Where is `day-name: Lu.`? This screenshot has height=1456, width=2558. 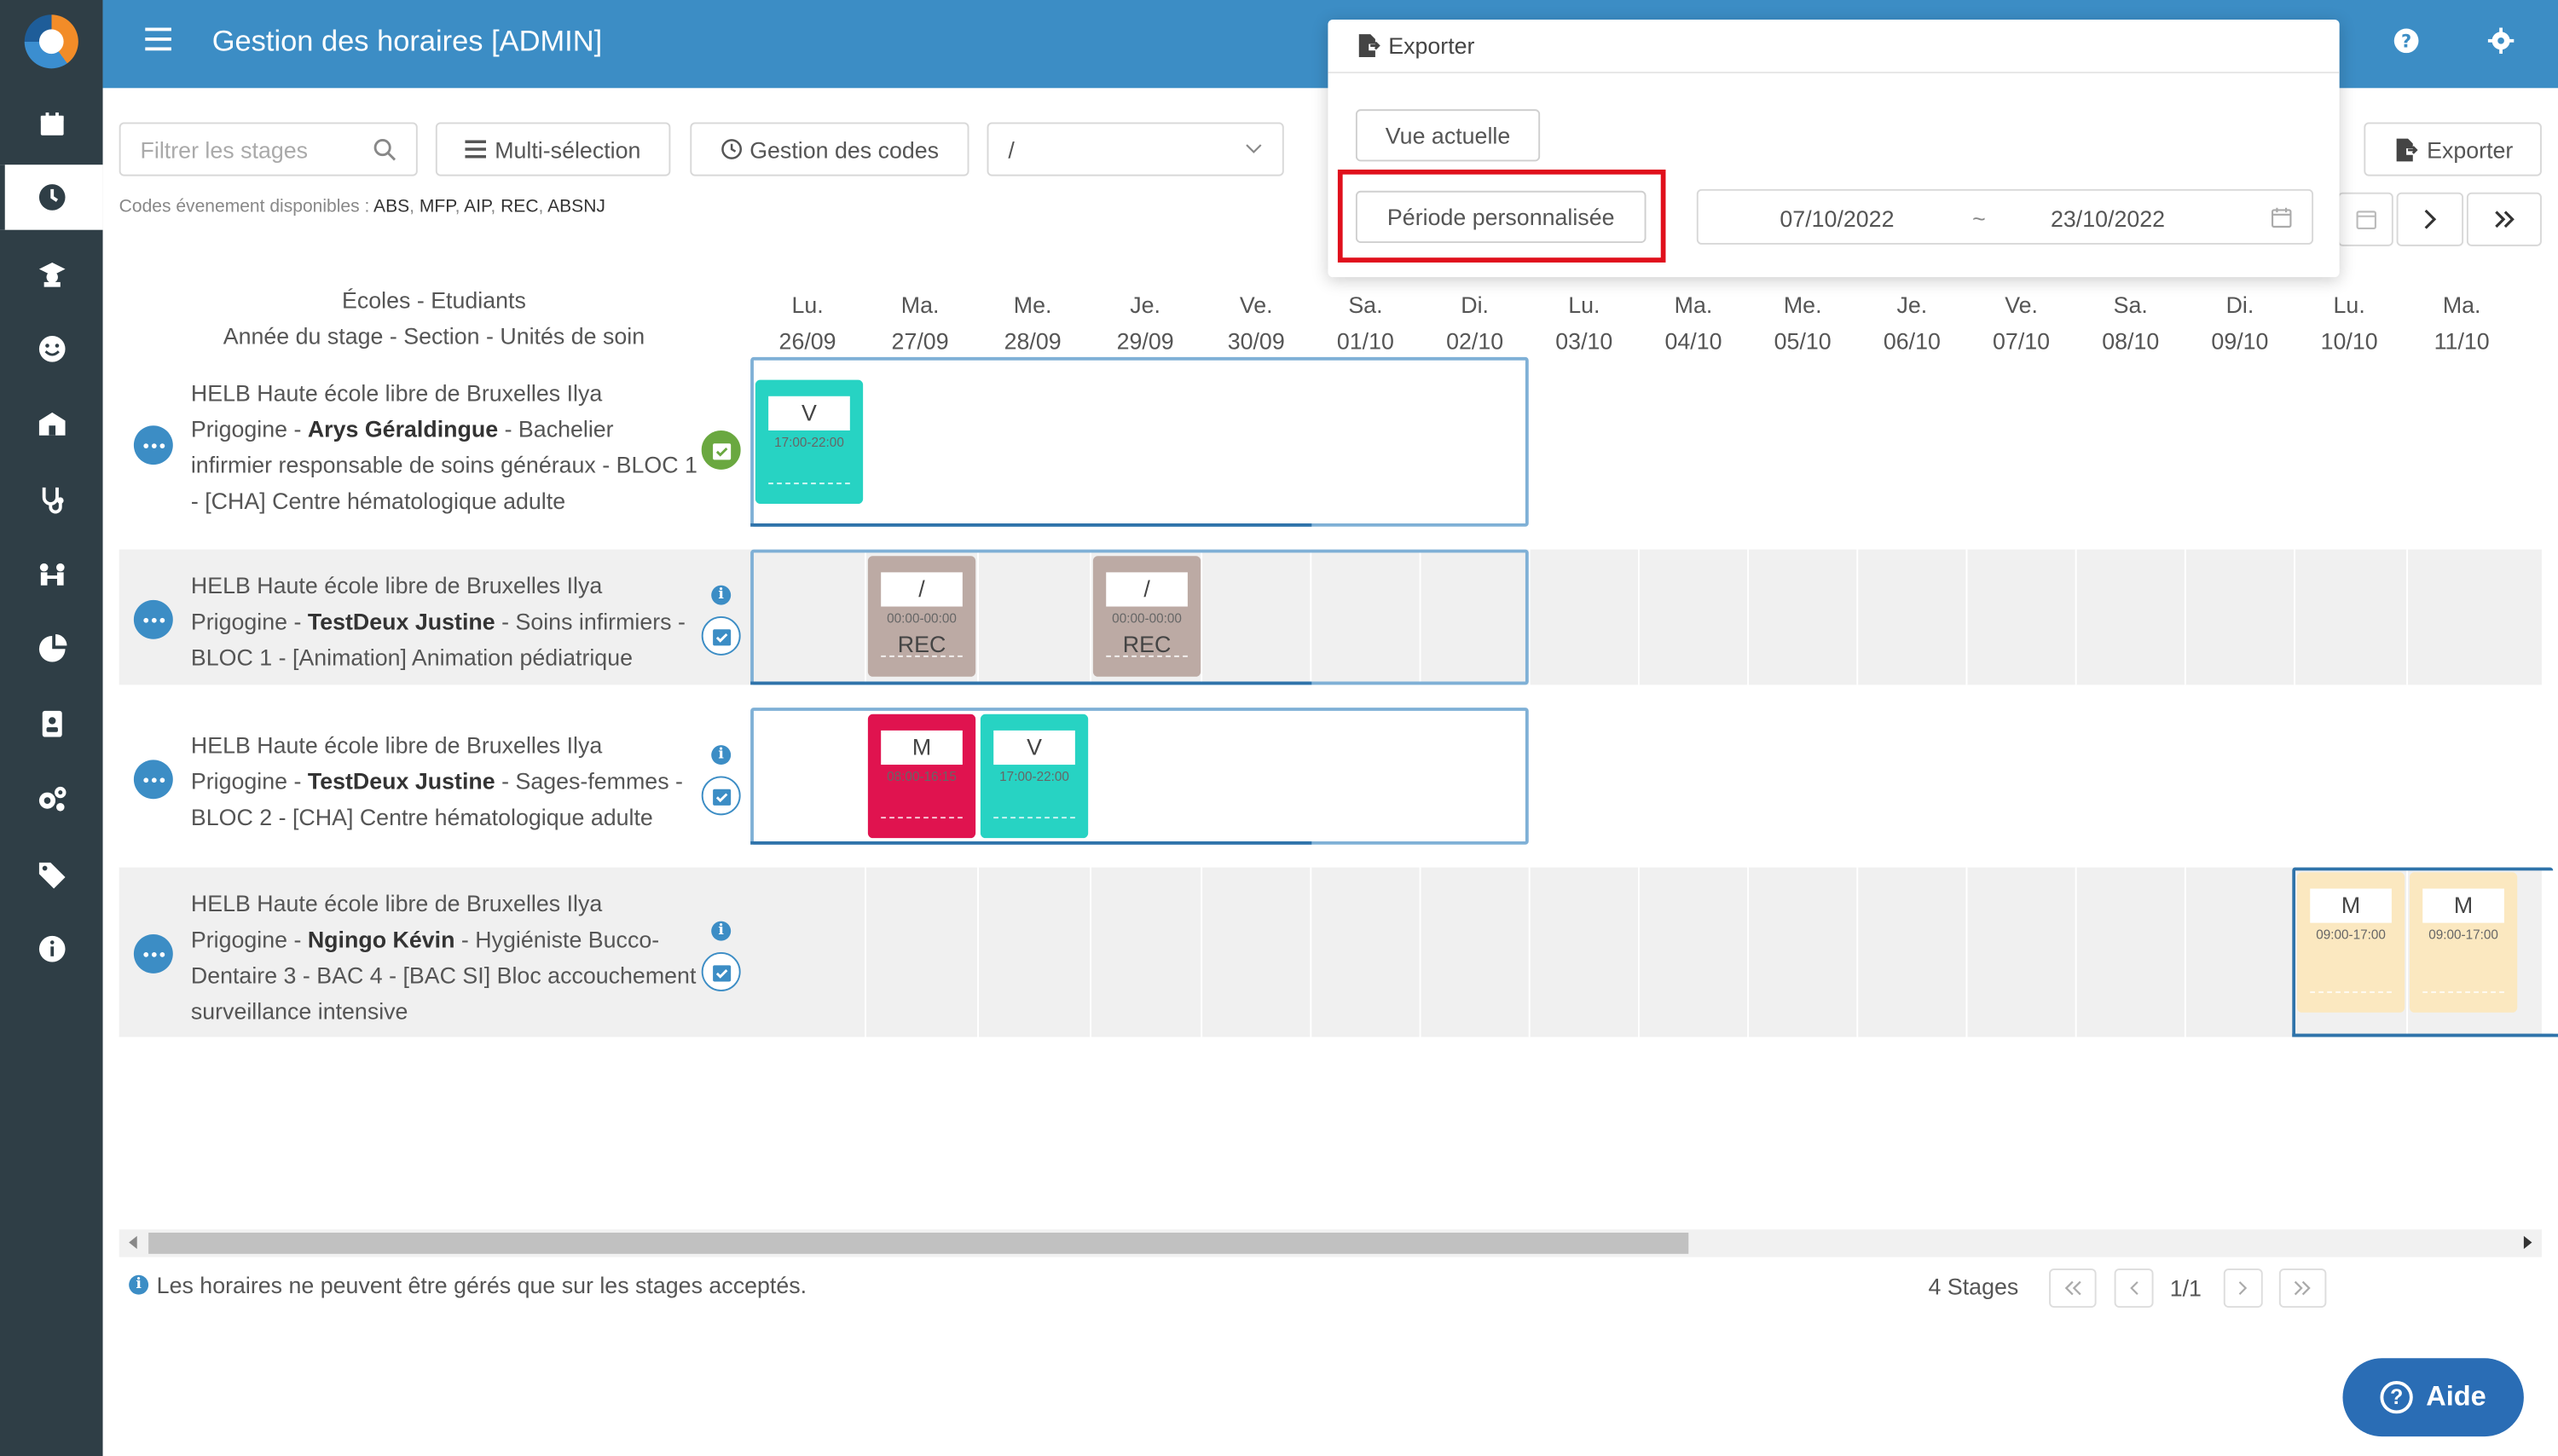
day-name: Lu. is located at coordinates (807, 305).